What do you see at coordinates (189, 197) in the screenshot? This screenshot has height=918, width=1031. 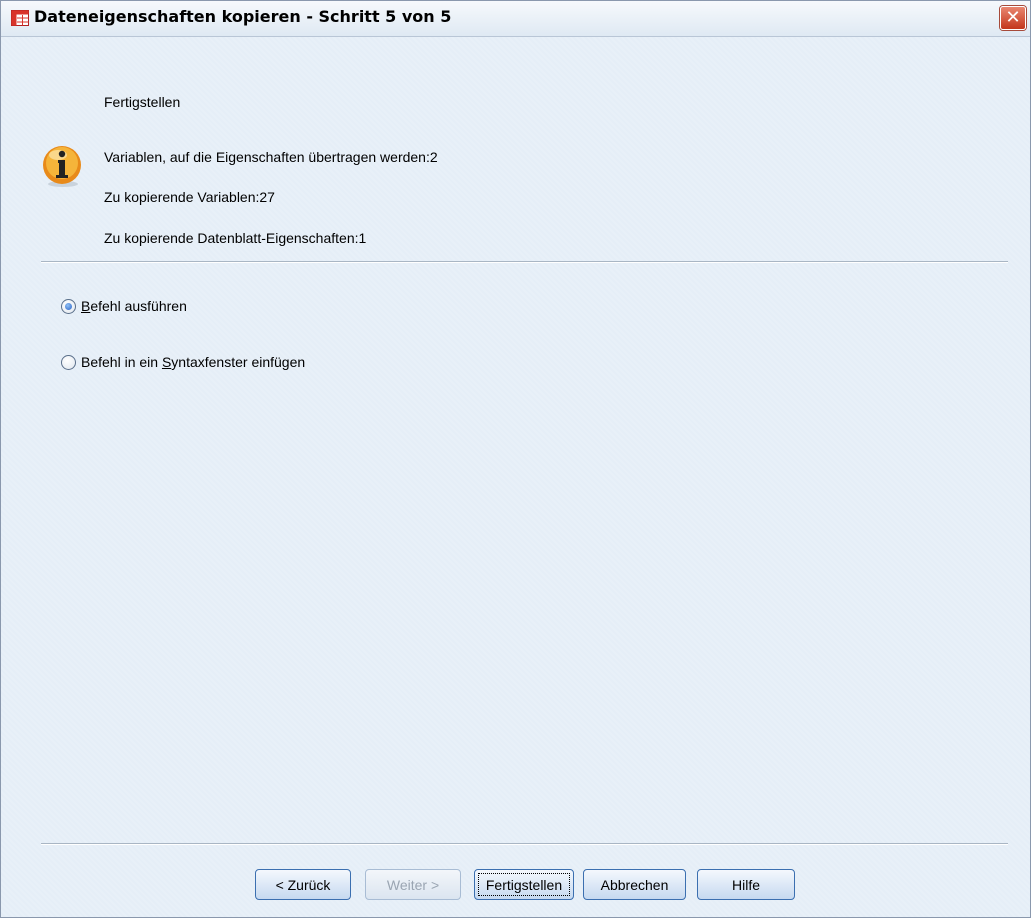 I see `summary-line-variables: Zu kopierende Variablen:27` at bounding box center [189, 197].